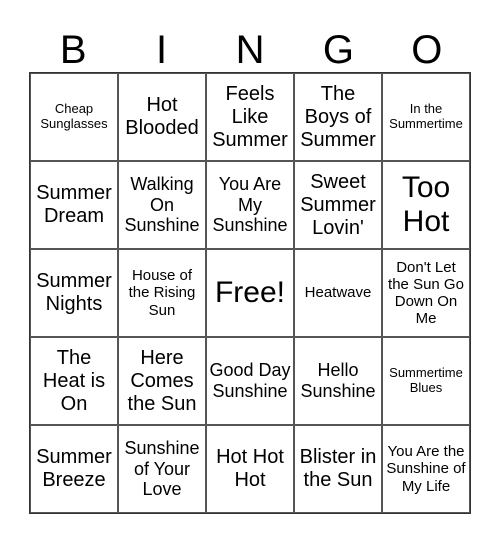  Describe the element at coordinates (74, 117) in the screenshot. I see `bingo-cell: Cheap Sunglasses` at that location.